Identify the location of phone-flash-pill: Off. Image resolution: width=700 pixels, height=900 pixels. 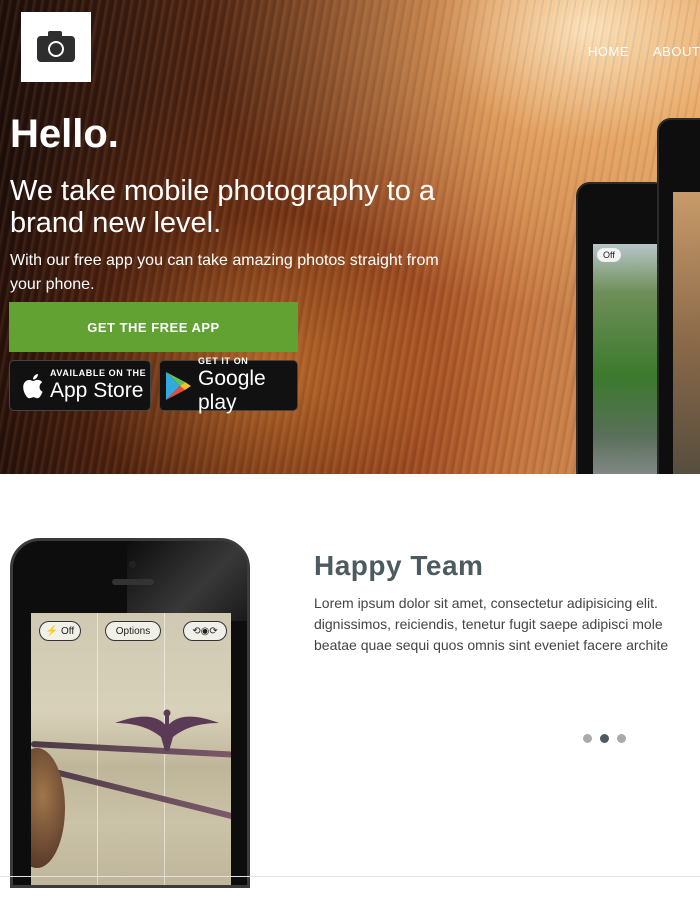
(609, 255).